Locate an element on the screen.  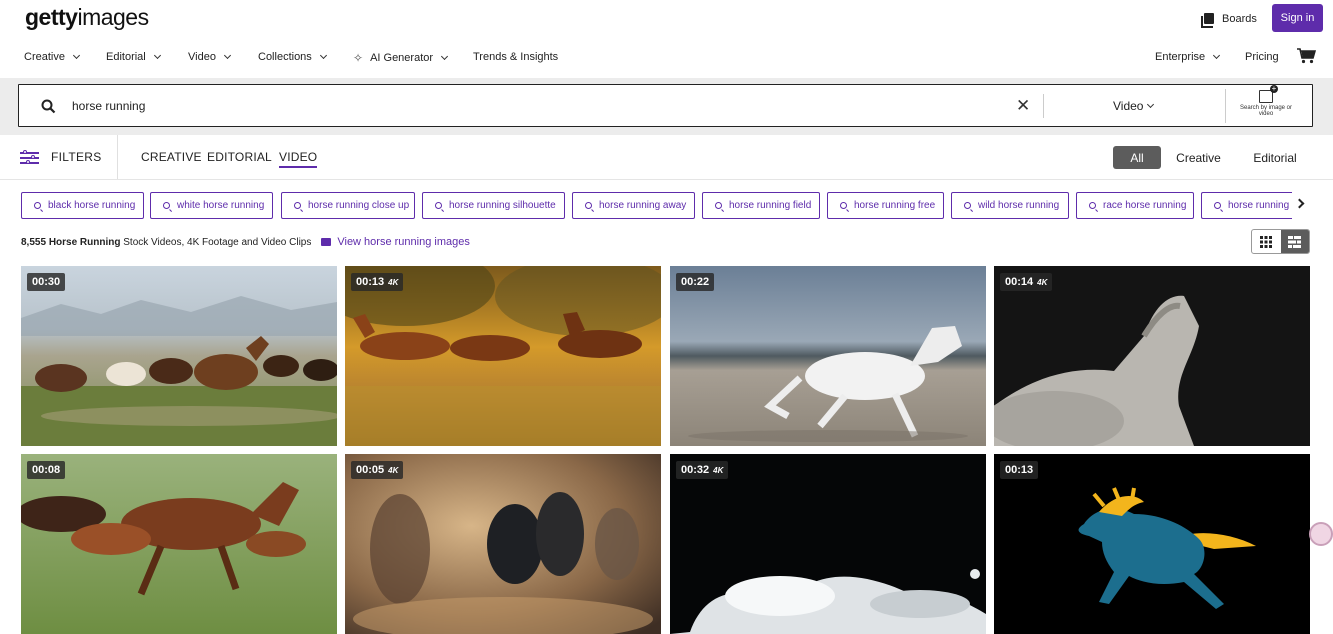
horses-dust-image is located at coordinates (503, 544).